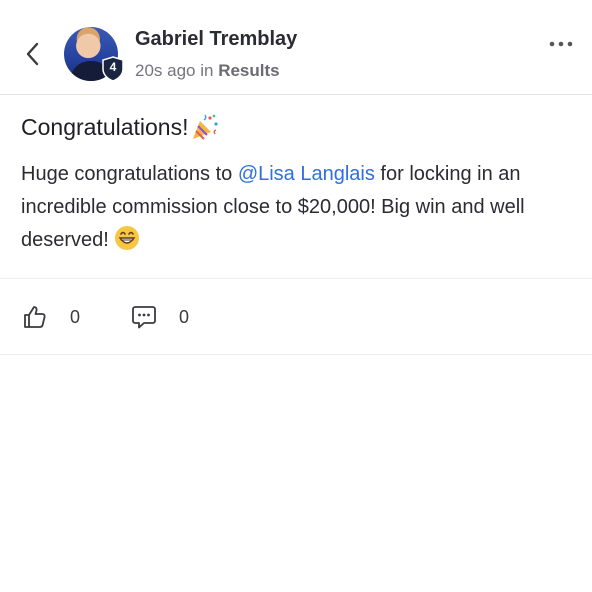 The width and height of the screenshot is (592, 592). Describe the element at coordinates (75, 316) in the screenshot. I see `like-count: 0` at that location.